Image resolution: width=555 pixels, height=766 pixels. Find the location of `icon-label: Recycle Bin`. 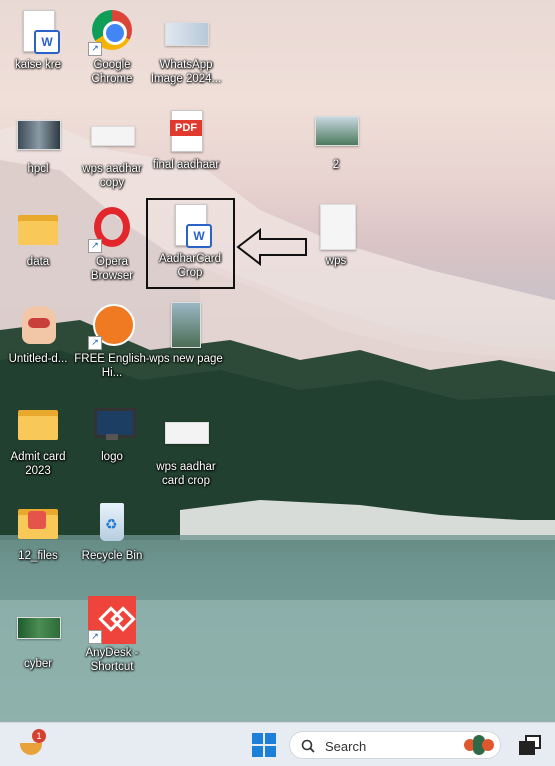

icon-label: Recycle Bin is located at coordinates (112, 556).